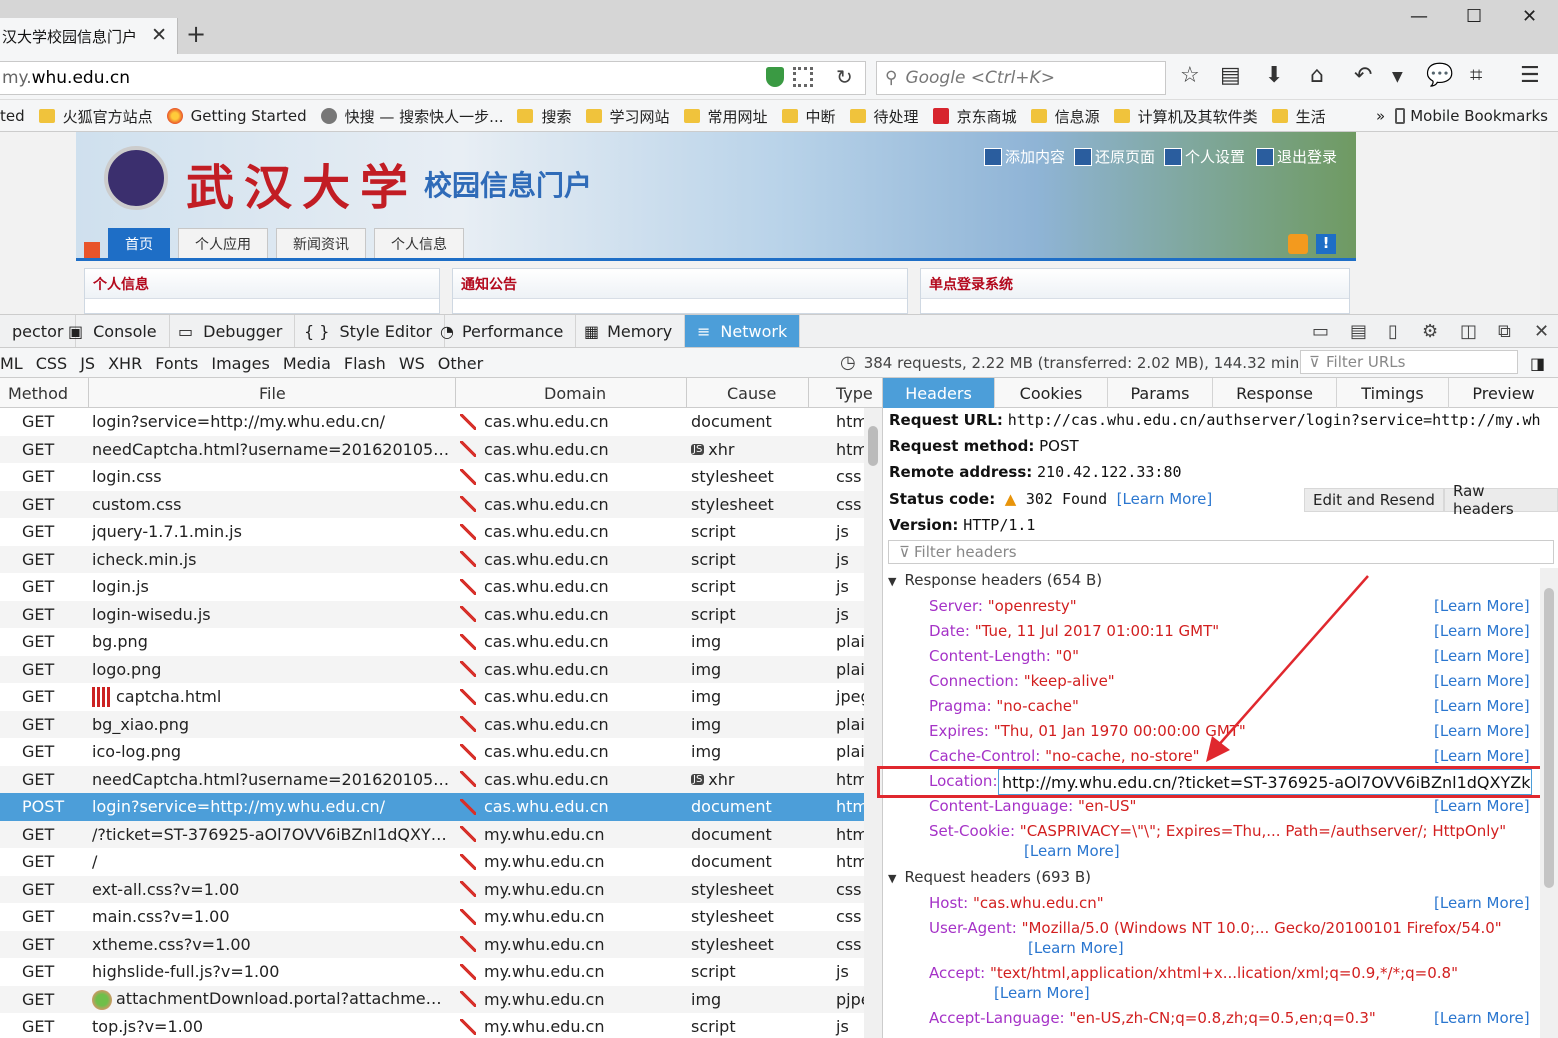  I want to click on shield-icon, so click(775, 77).